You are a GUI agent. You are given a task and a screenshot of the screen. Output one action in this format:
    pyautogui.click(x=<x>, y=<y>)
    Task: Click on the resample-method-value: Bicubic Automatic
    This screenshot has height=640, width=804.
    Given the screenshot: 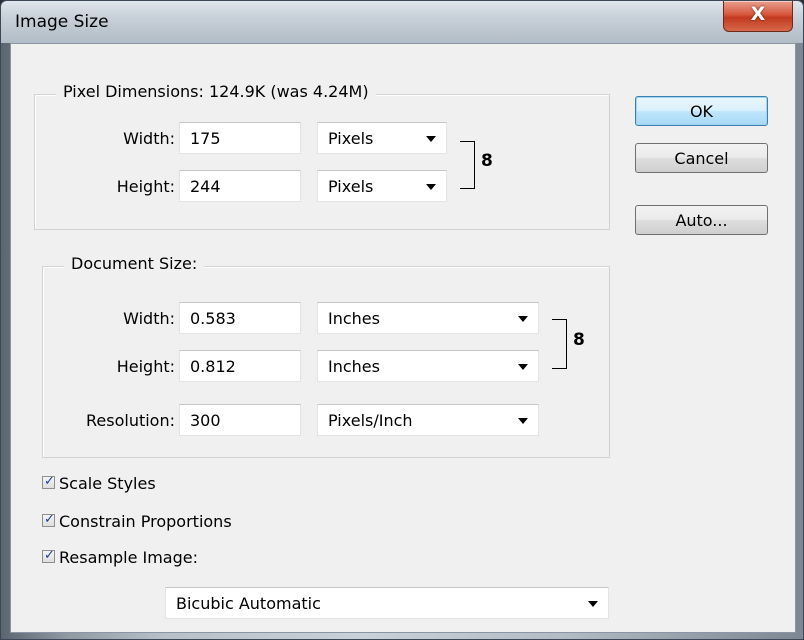 What is the action you would take?
    pyautogui.click(x=248, y=603)
    